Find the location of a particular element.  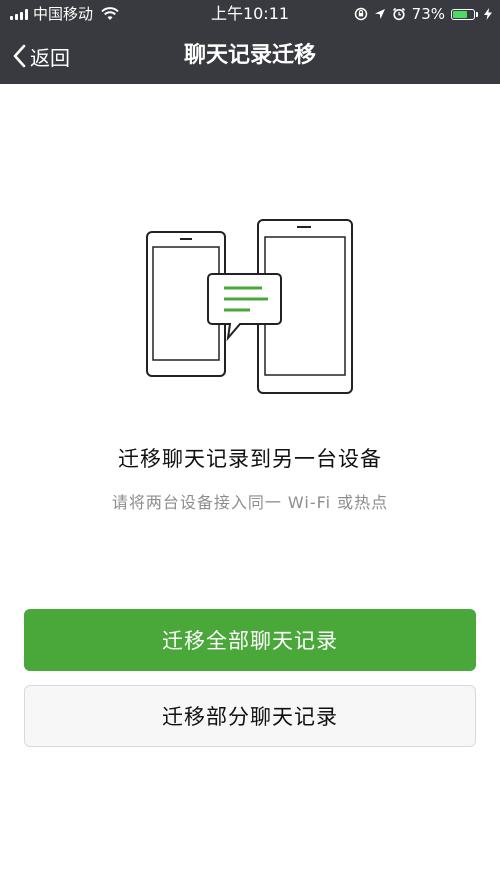

migrate-partial-button: 迁移部分聊天记录 is located at coordinates (250, 716).